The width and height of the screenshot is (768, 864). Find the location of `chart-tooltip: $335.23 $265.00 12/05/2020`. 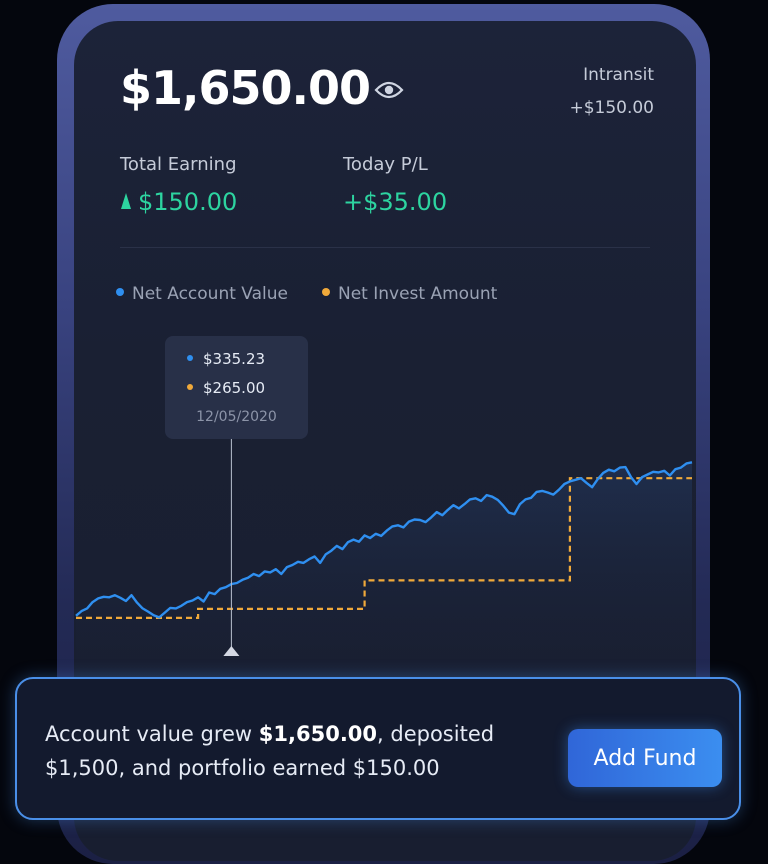

chart-tooltip: $335.23 $265.00 12/05/2020 is located at coordinates (236, 387).